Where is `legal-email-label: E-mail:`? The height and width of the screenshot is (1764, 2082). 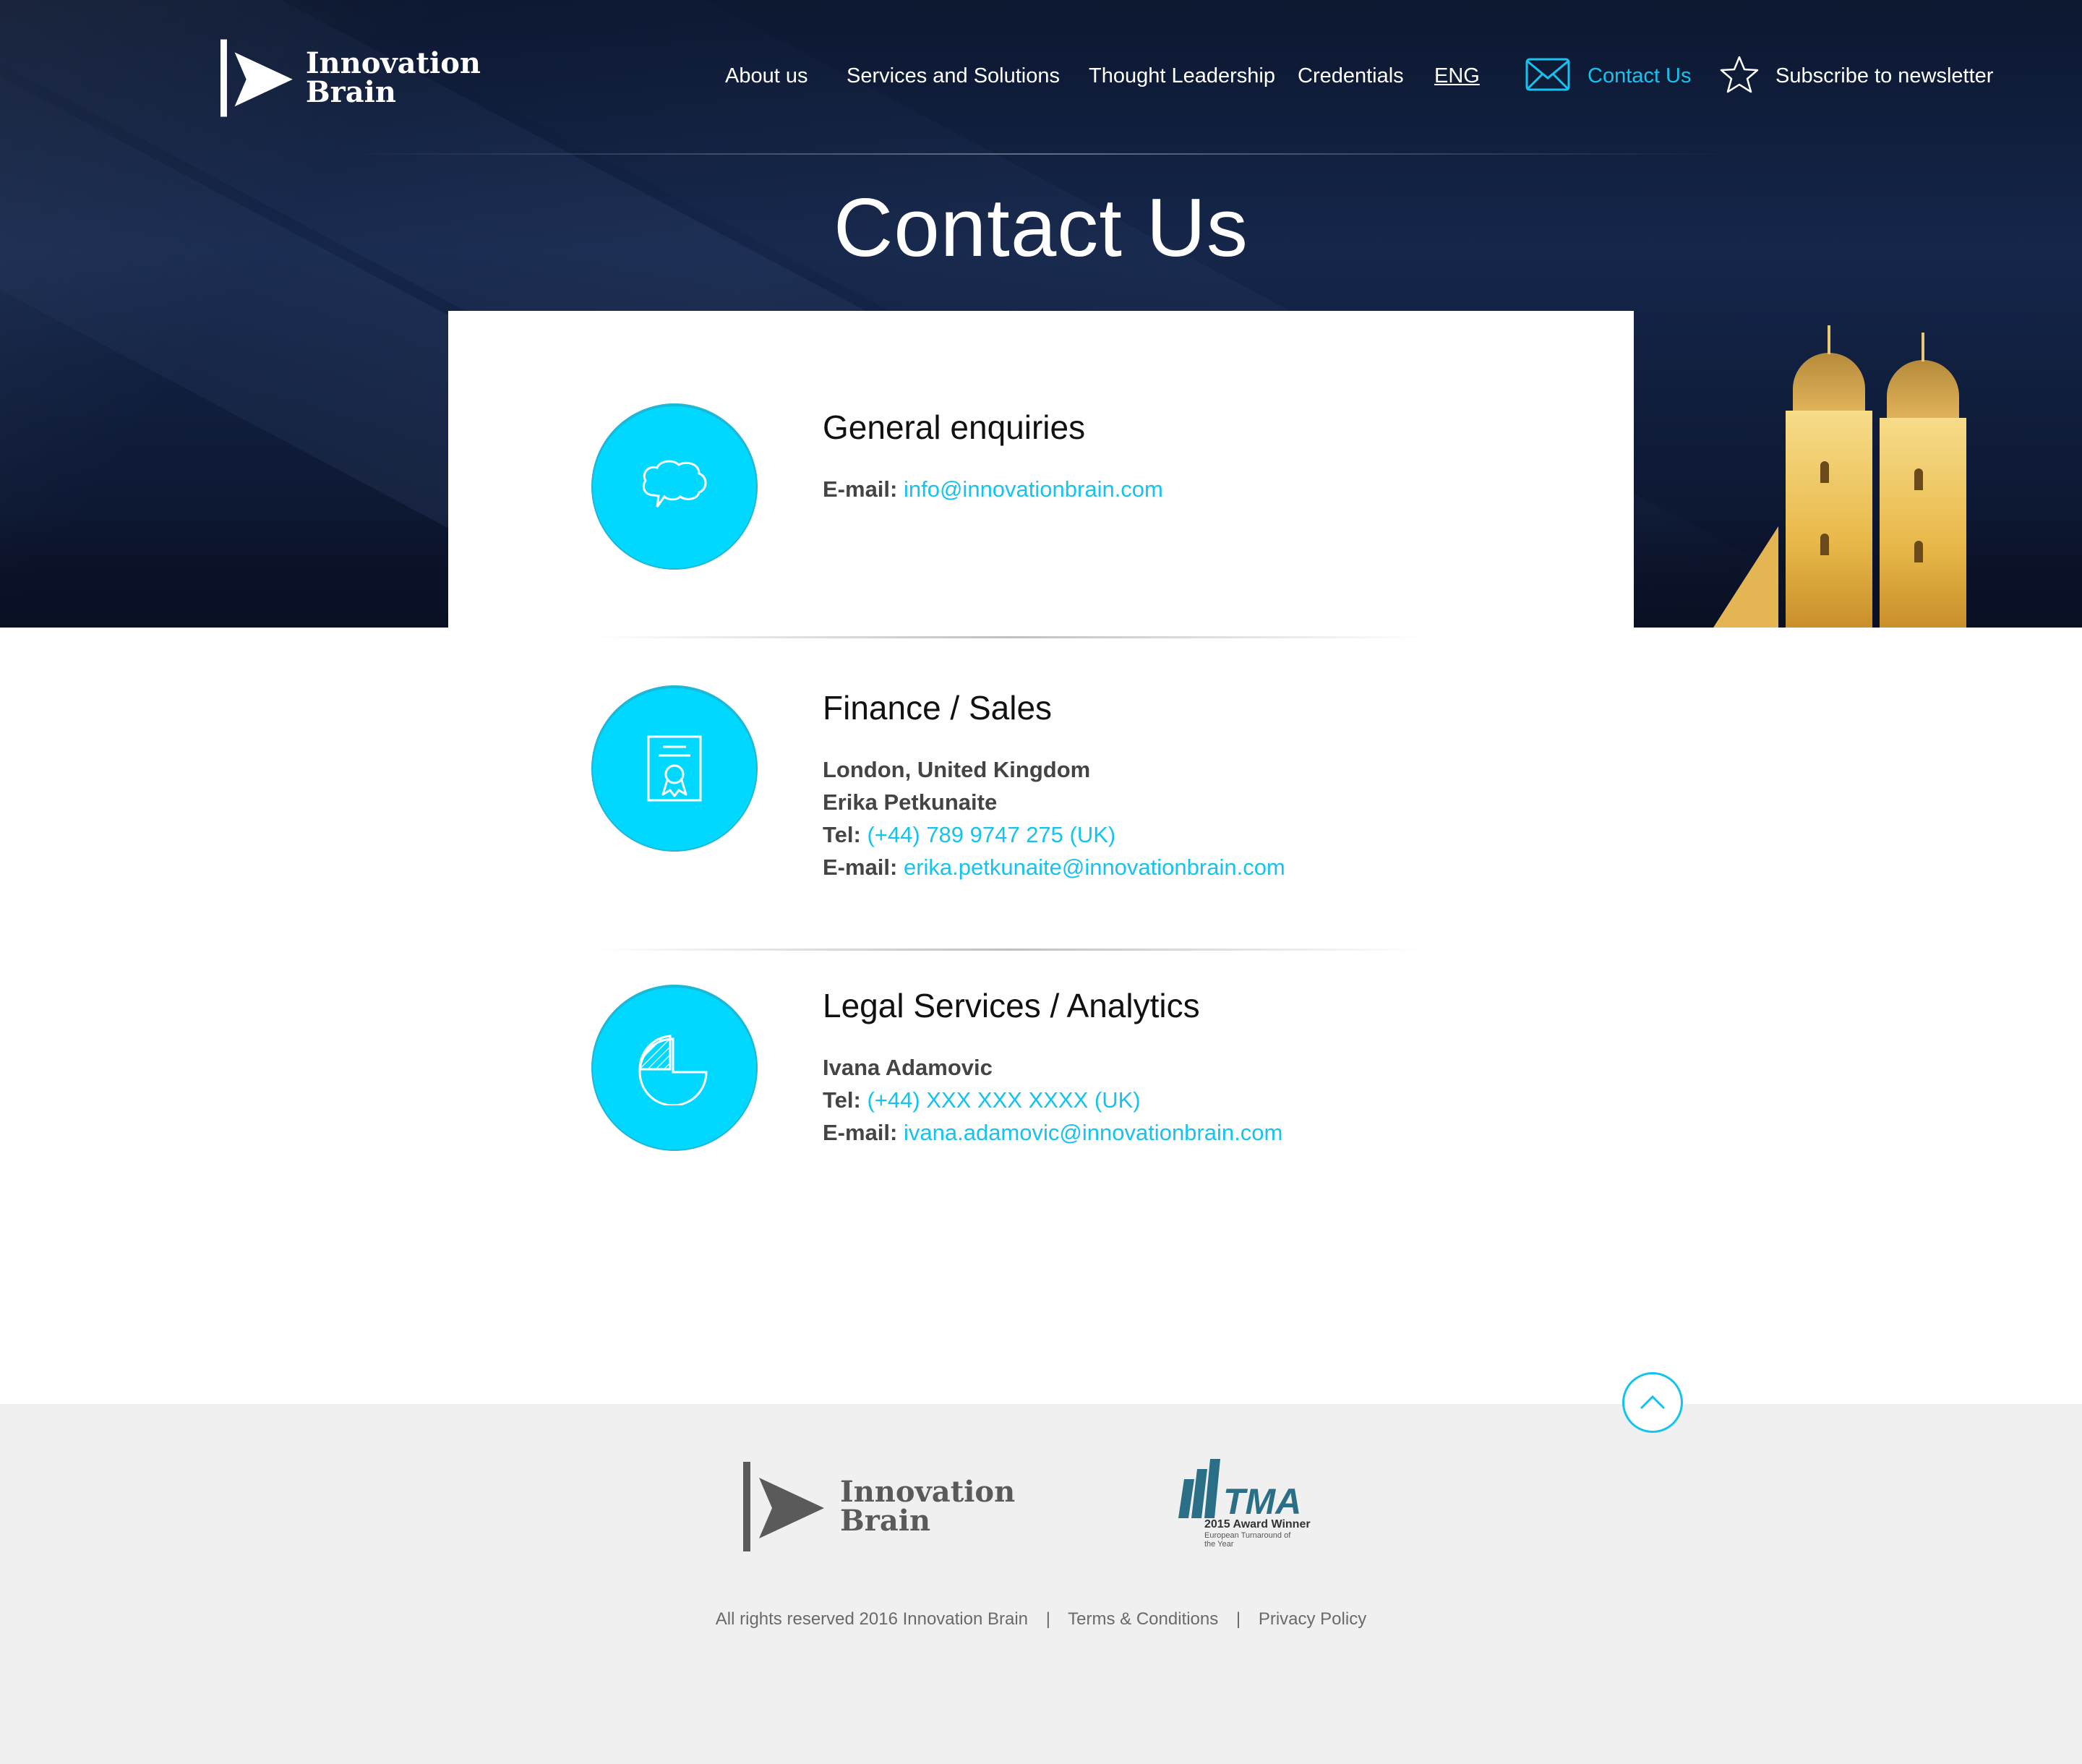 legal-email-label: E-mail: is located at coordinates (860, 1132).